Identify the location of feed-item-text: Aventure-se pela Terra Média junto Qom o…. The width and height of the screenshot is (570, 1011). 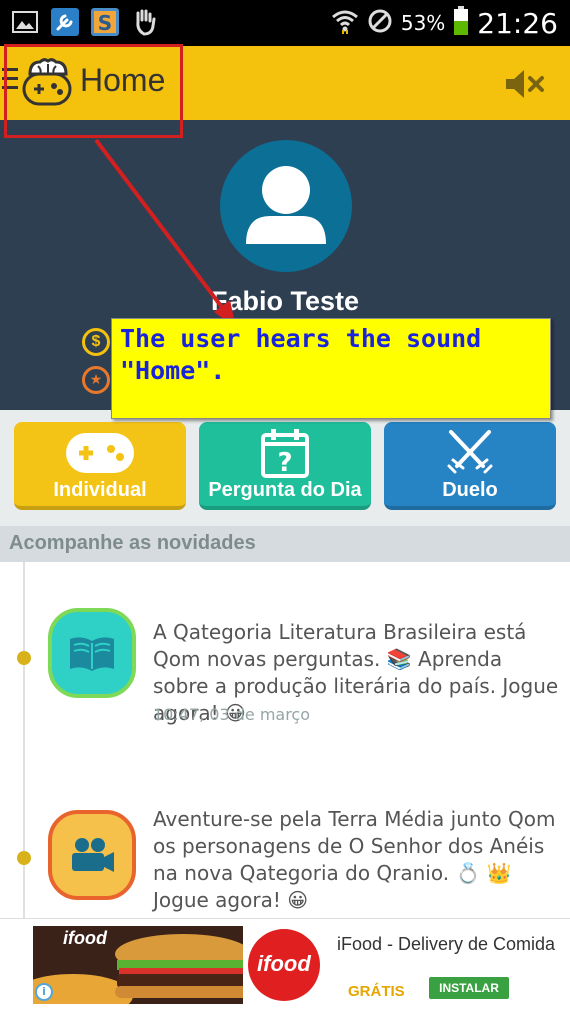
(354, 859).